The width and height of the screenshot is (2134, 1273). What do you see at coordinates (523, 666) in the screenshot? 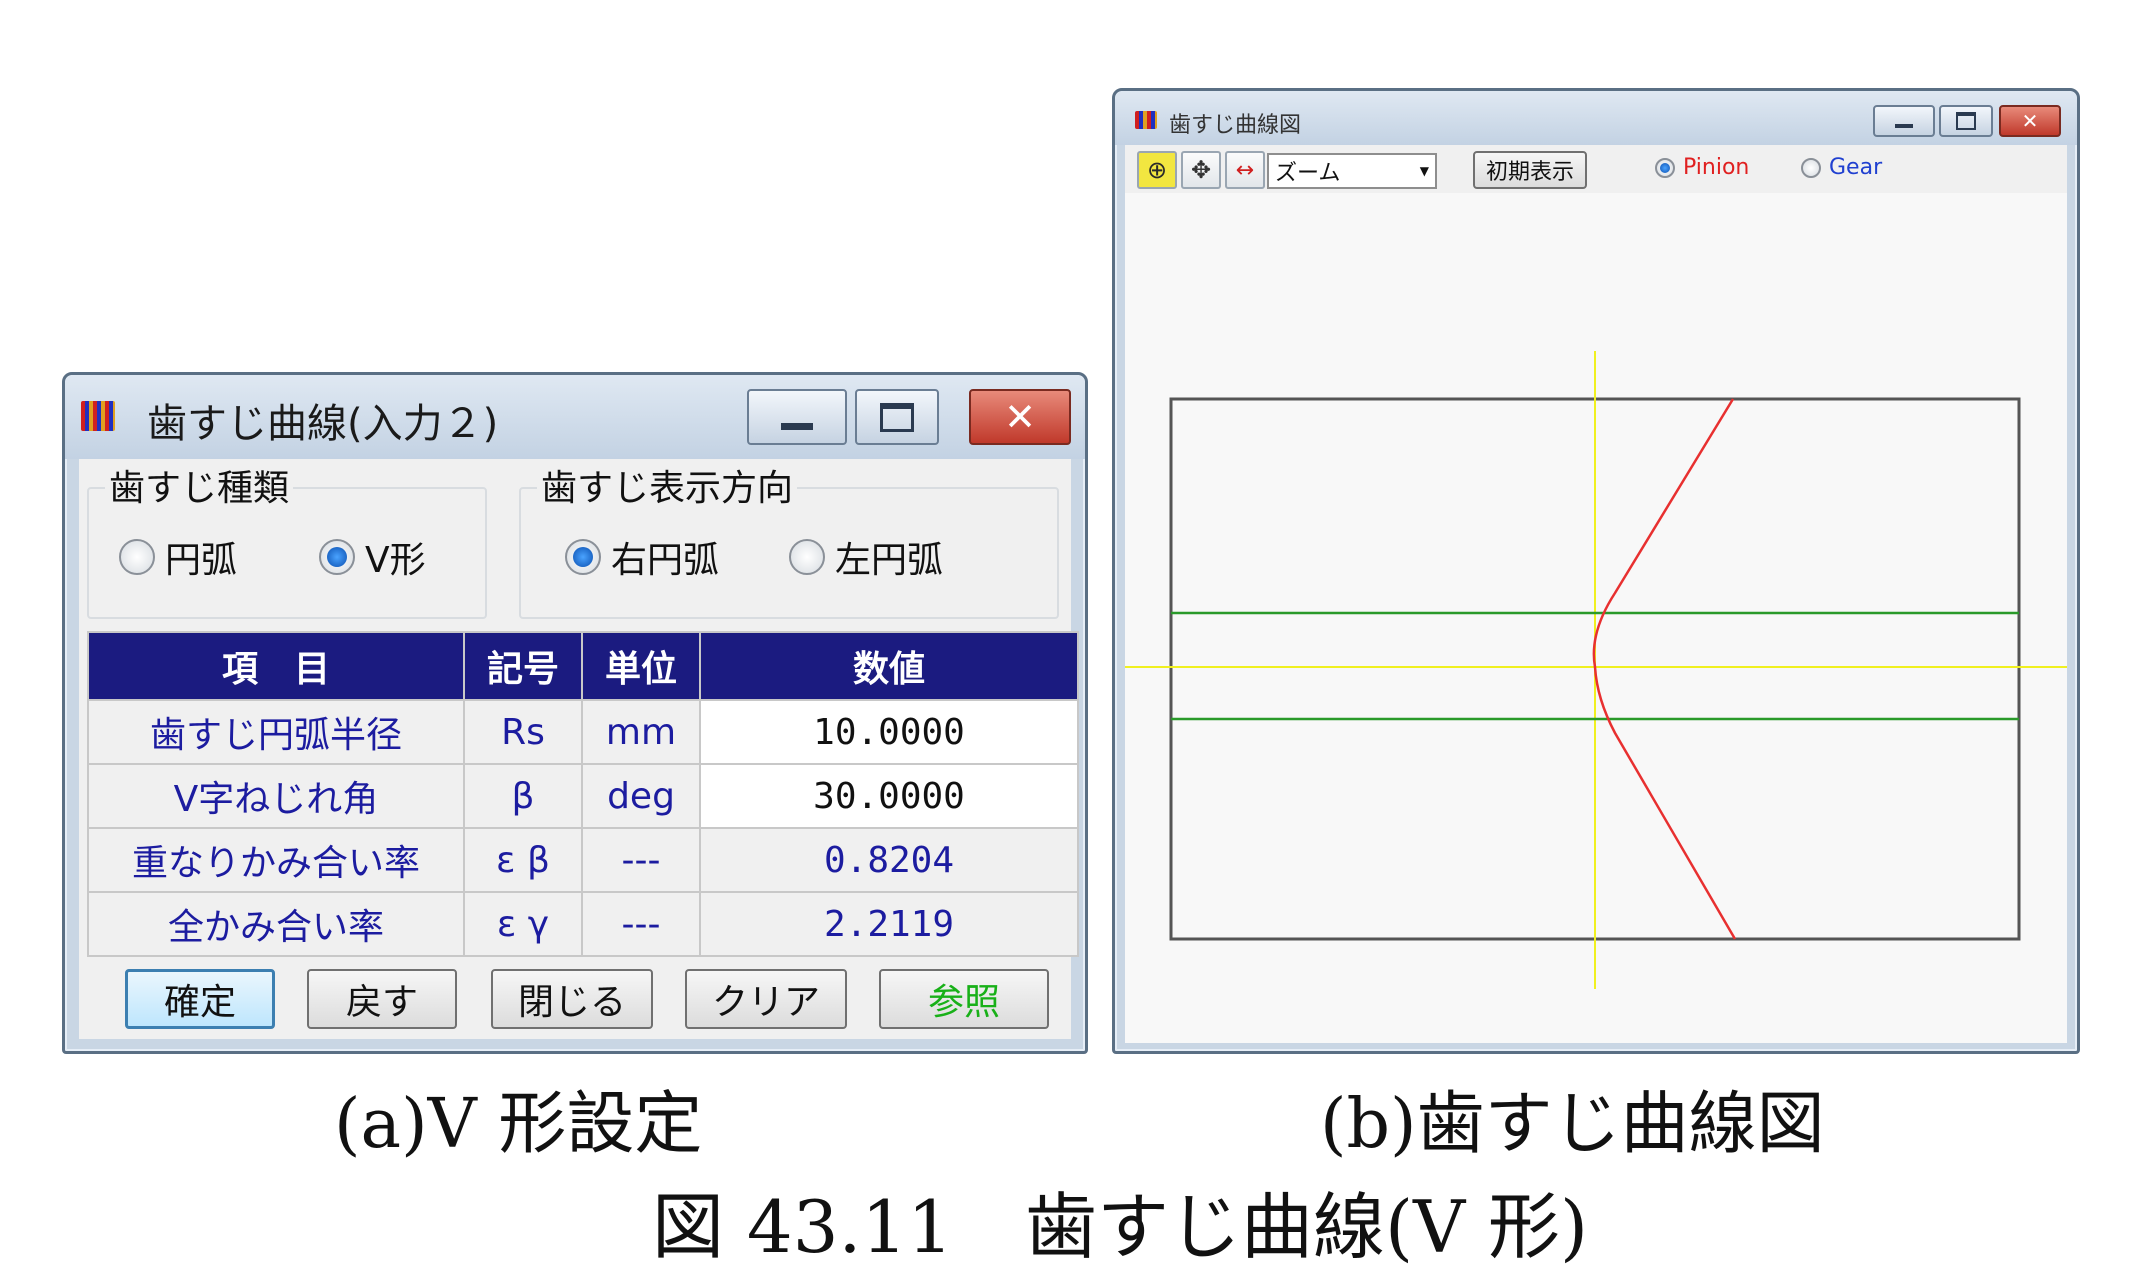
I see `header-symbol: 記号` at bounding box center [523, 666].